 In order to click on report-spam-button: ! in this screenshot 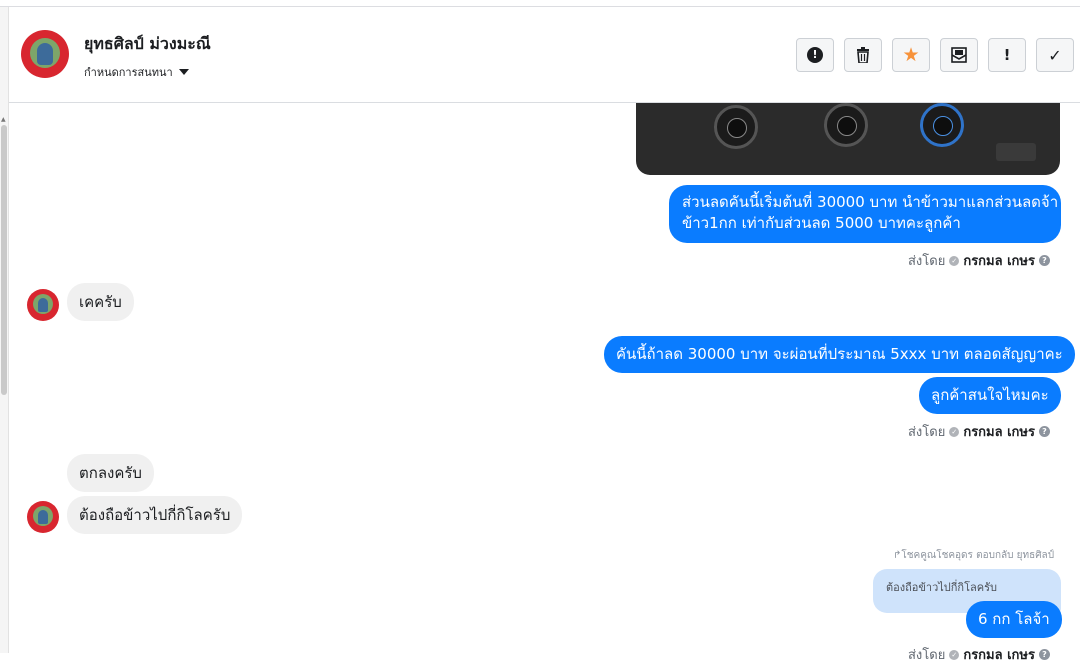, I will do `click(815, 55)`.